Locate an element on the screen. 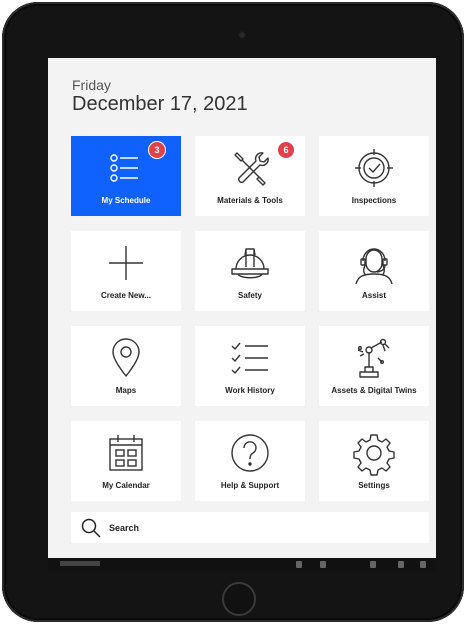  tile-work-history: Work History is located at coordinates (250, 366).